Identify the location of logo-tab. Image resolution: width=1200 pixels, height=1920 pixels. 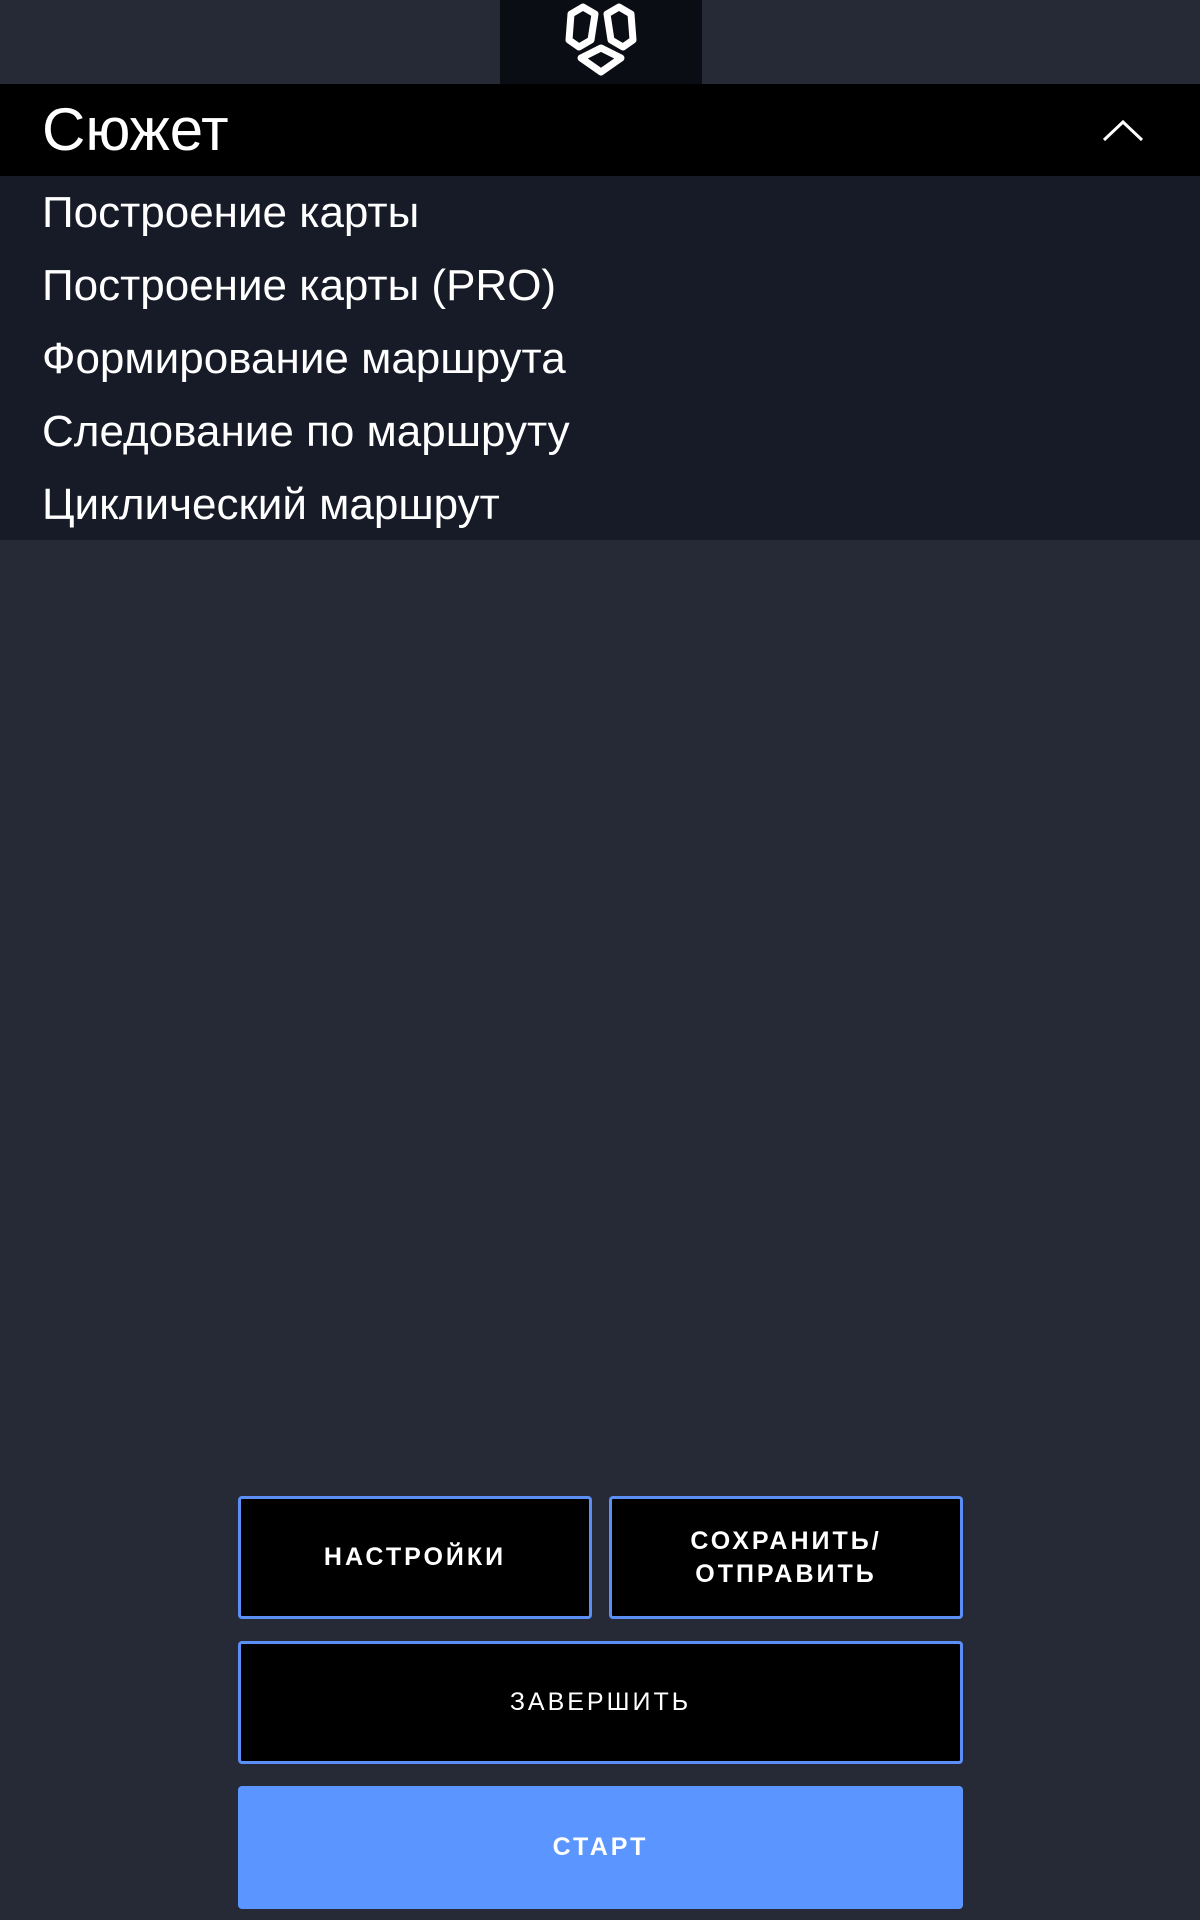
(601, 42).